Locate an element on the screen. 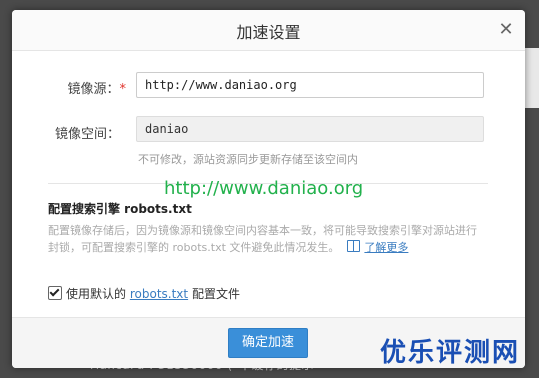 The height and width of the screenshot is (378, 539). use-default-robots-option: 使用默认的 robots.txt 配置文件 is located at coordinates (144, 293).